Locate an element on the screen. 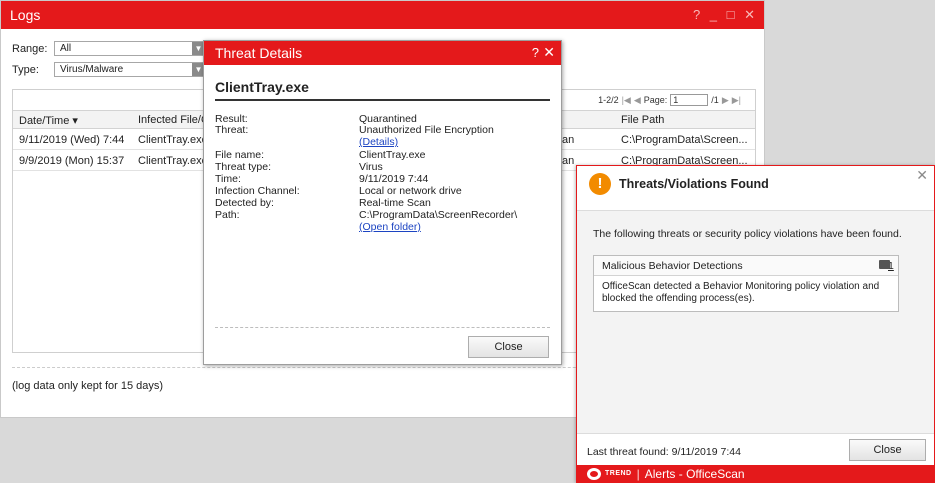 The height and width of the screenshot is (483, 935). threat-details-title: Threat Details is located at coordinates (259, 53).